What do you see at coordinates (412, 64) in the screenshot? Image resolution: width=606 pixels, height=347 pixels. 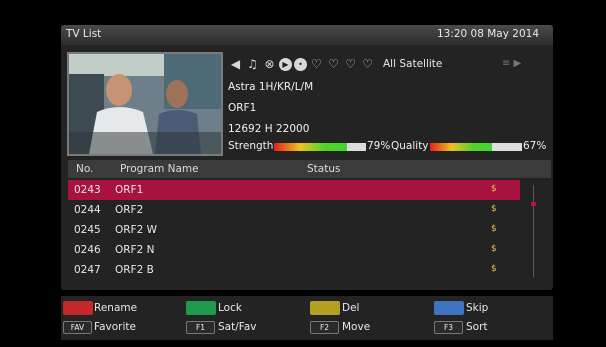 I see `satellite-filter: All Satellite` at bounding box center [412, 64].